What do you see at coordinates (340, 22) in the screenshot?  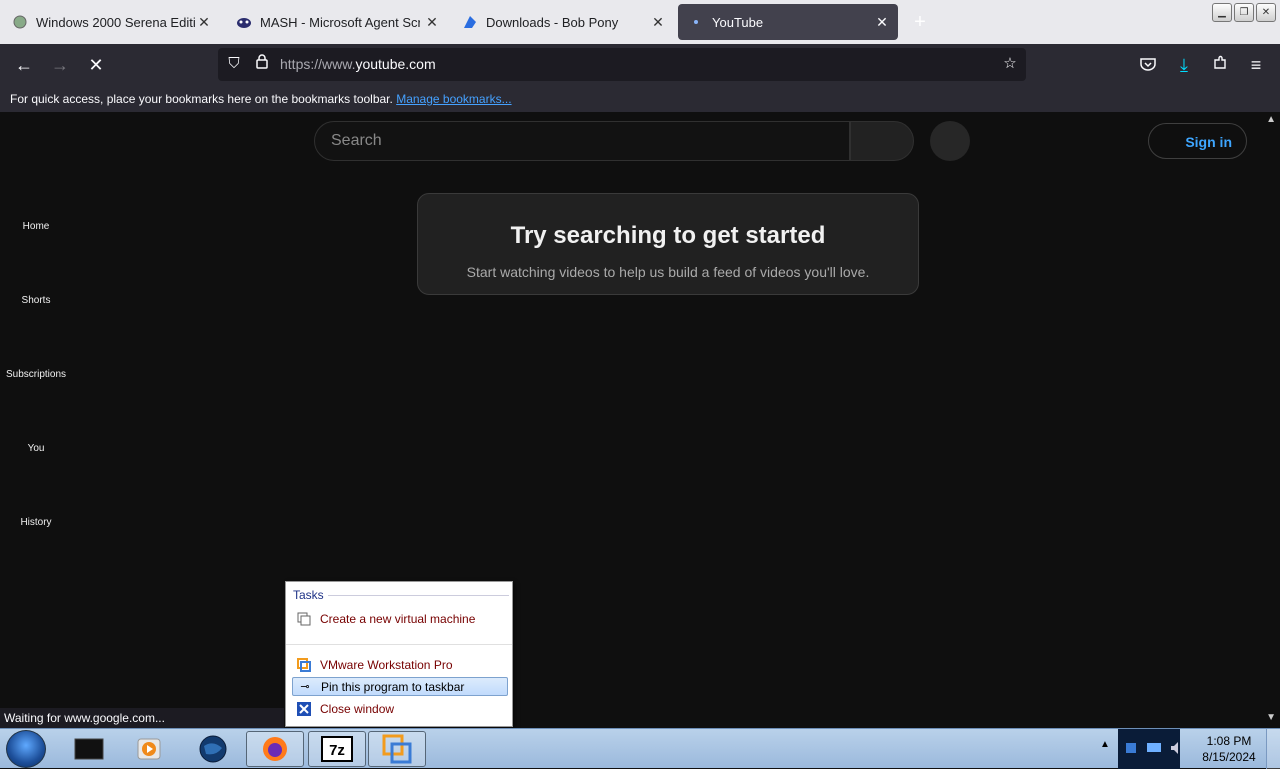 I see `tab-title: MASH - Microsoft Agent Script` at bounding box center [340, 22].